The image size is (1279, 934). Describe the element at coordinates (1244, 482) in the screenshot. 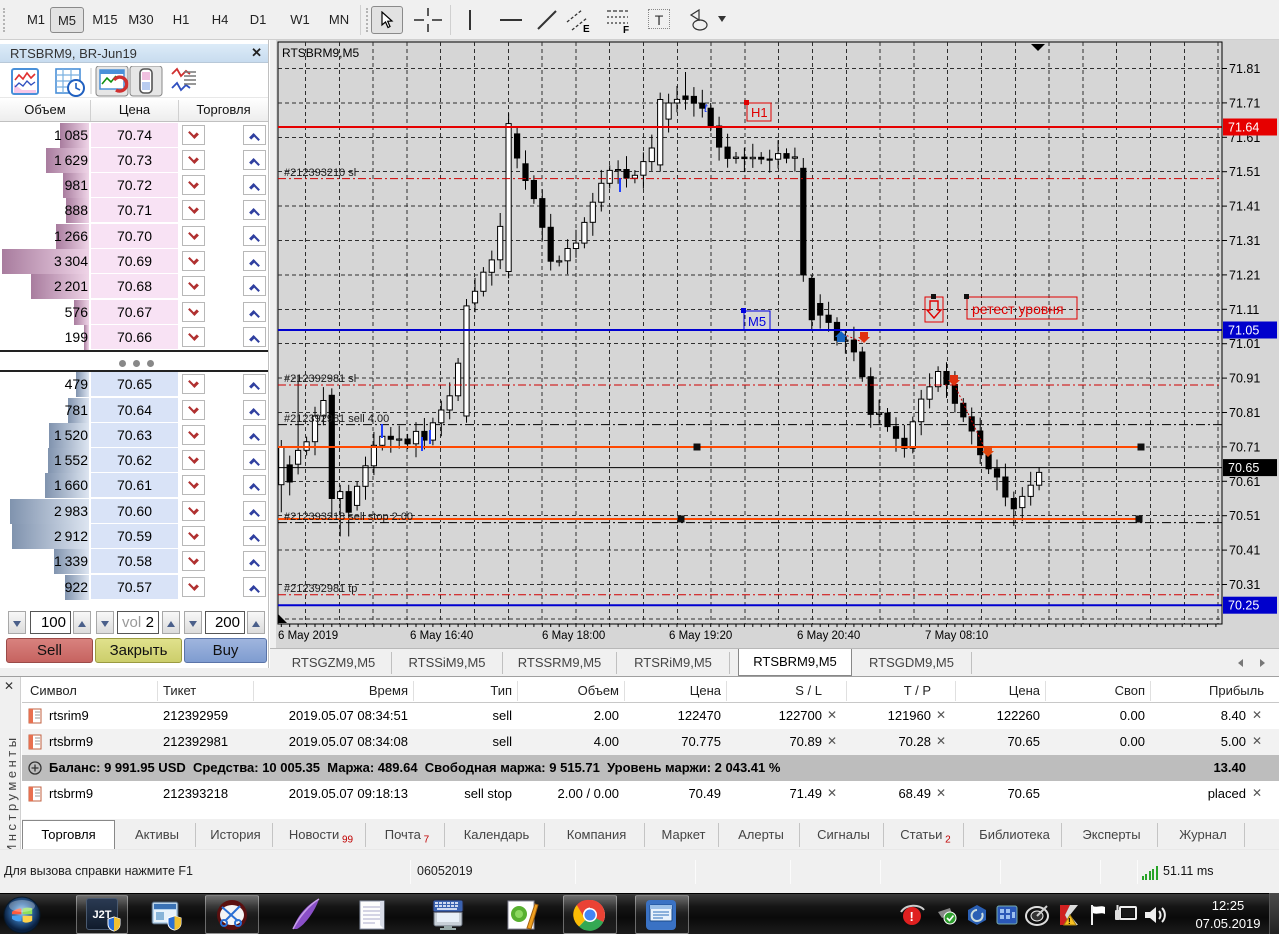

I see `svg-text: 70.61` at that location.